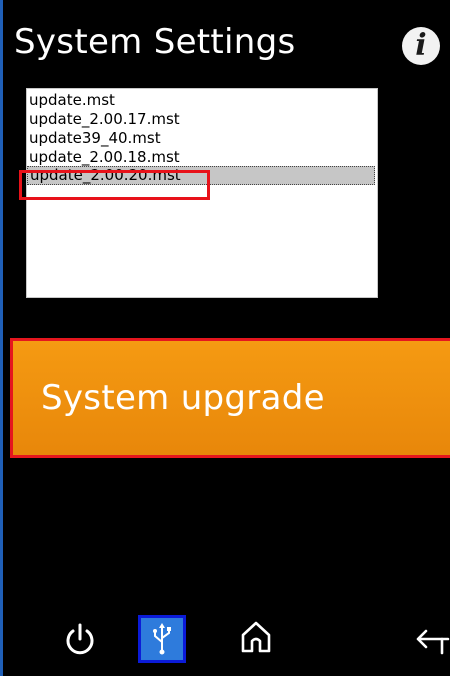 The height and width of the screenshot is (676, 450). Describe the element at coordinates (202, 119) in the screenshot. I see `list-item: update_2.00.17.mst` at that location.